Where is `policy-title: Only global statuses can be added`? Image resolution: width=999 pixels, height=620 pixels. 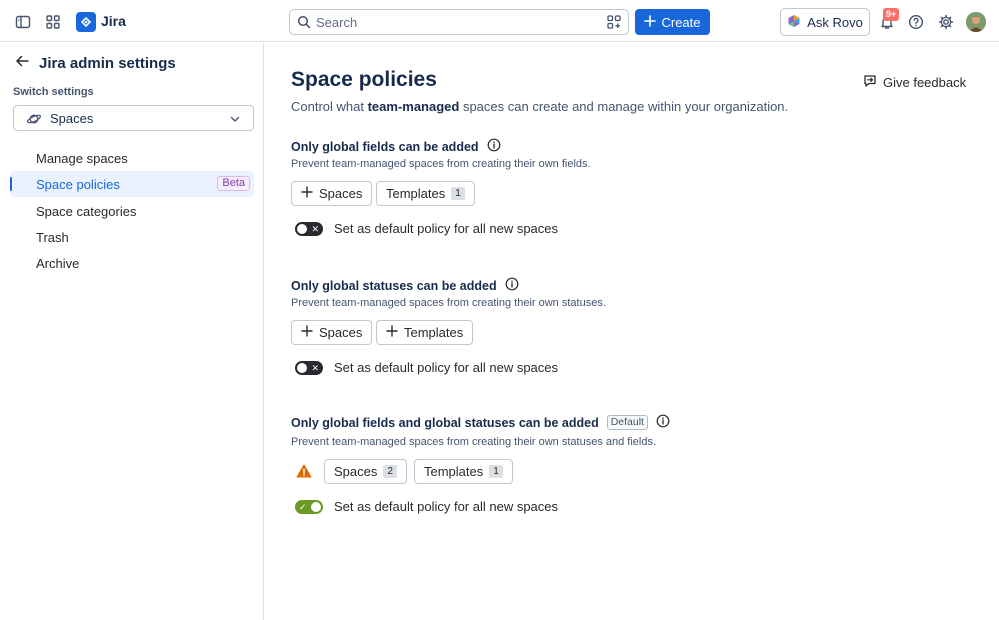
policy-title: Only global statuses can be added is located at coordinates (405, 285).